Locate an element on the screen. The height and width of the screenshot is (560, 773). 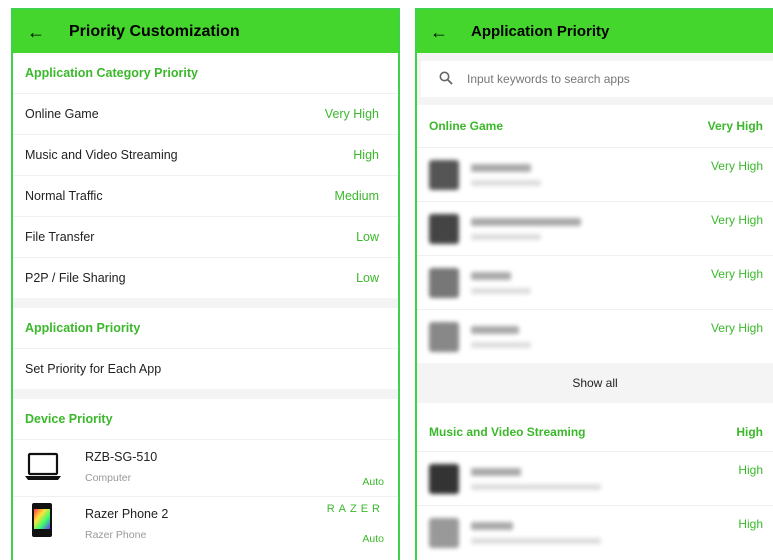
device-name: Razer Phone 2 is located at coordinates (127, 514).